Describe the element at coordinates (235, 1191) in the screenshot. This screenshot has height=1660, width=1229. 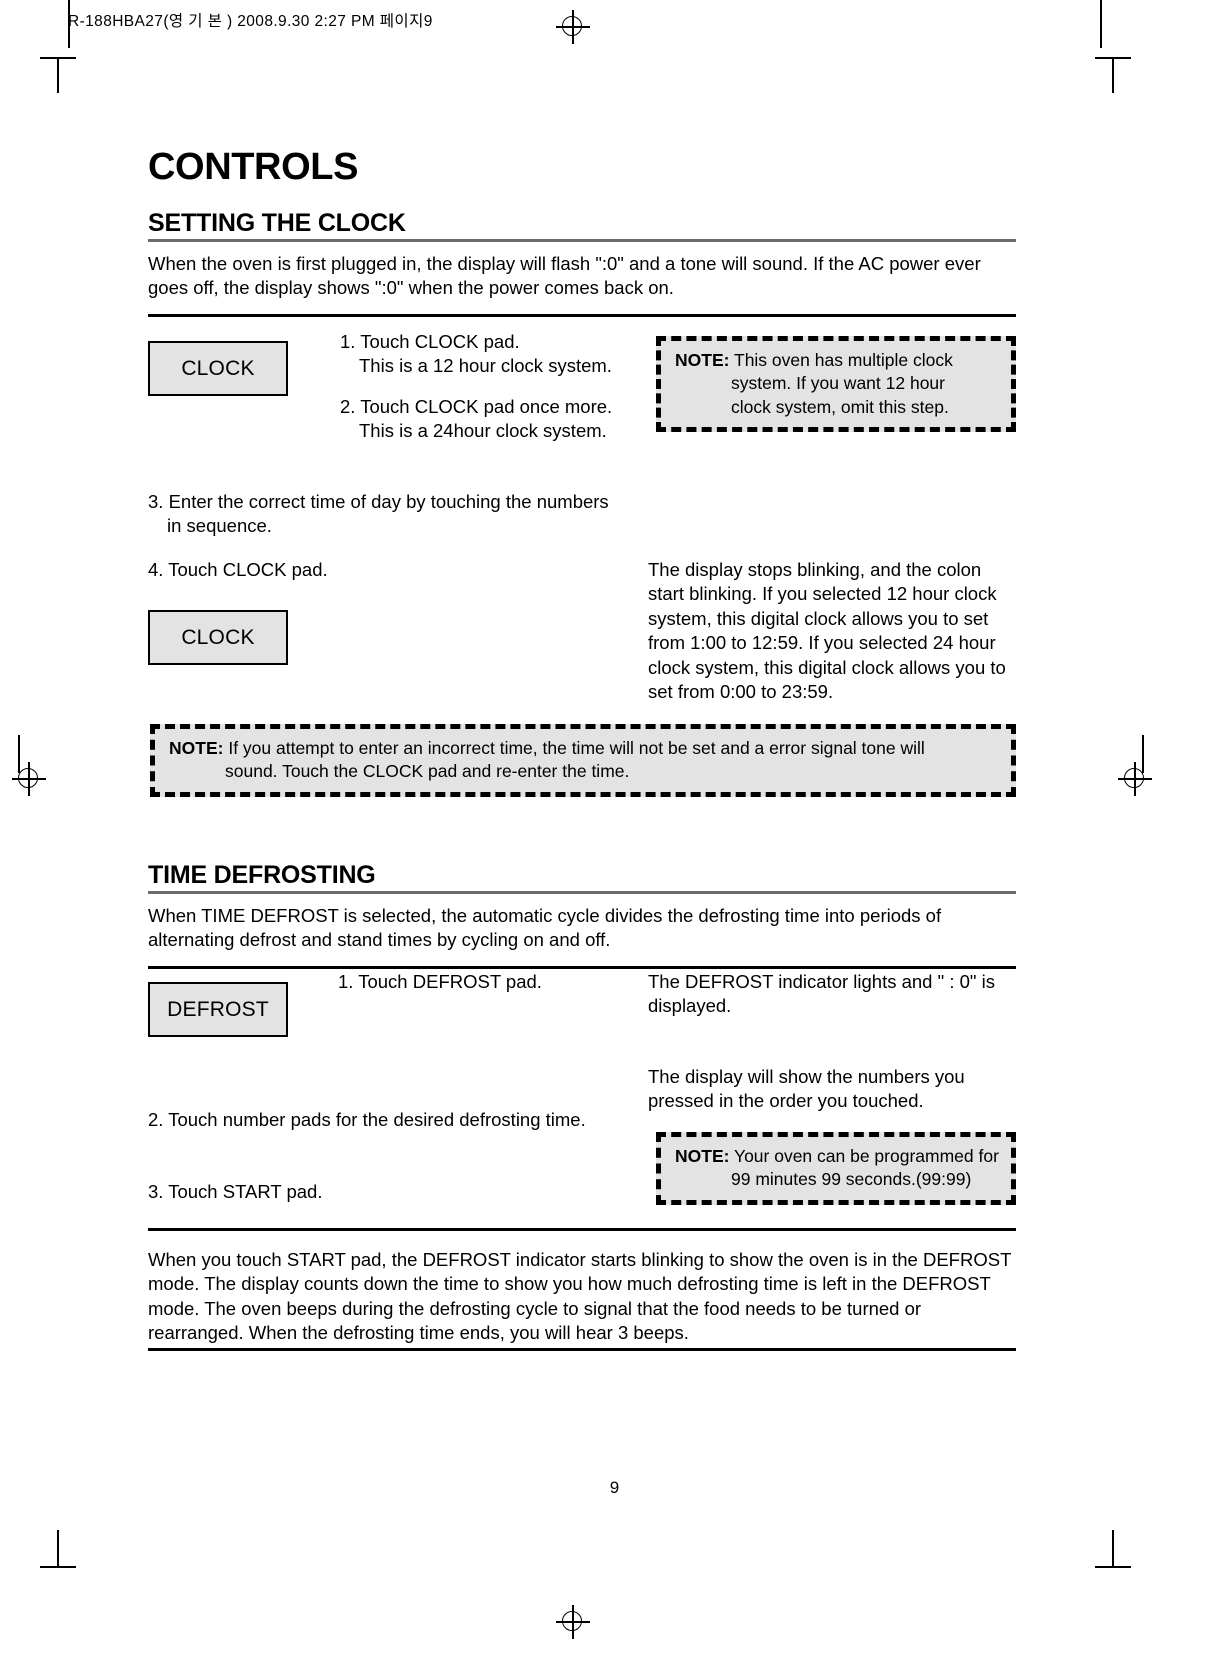
I see `defrost-step-3-label: 3. Touch START pad.` at that location.